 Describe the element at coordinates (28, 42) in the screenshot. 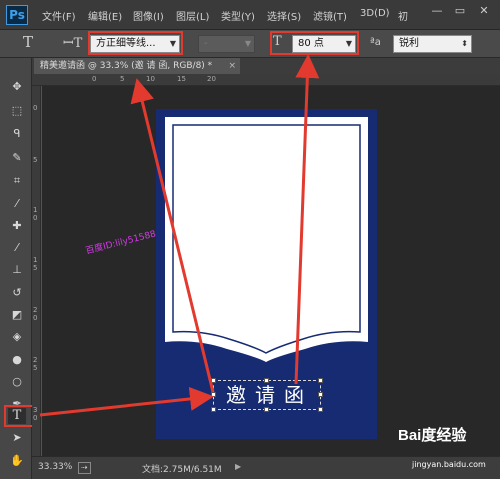

I see `text-tool-icon: T` at that location.